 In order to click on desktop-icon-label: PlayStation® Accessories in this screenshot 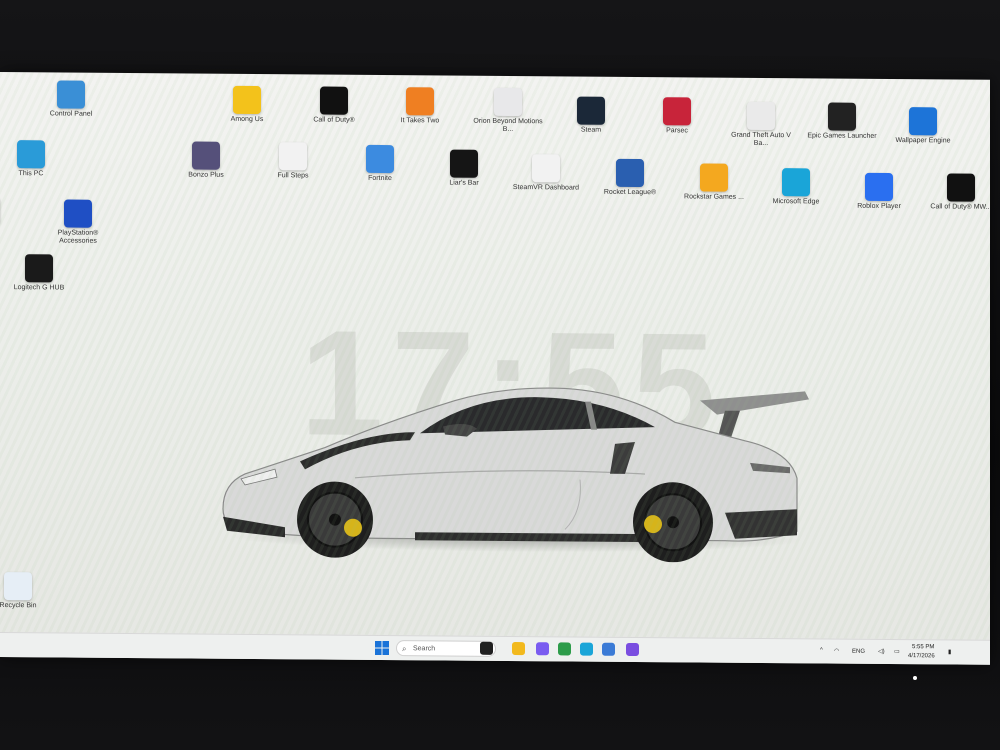, I will do `click(78, 237)`.